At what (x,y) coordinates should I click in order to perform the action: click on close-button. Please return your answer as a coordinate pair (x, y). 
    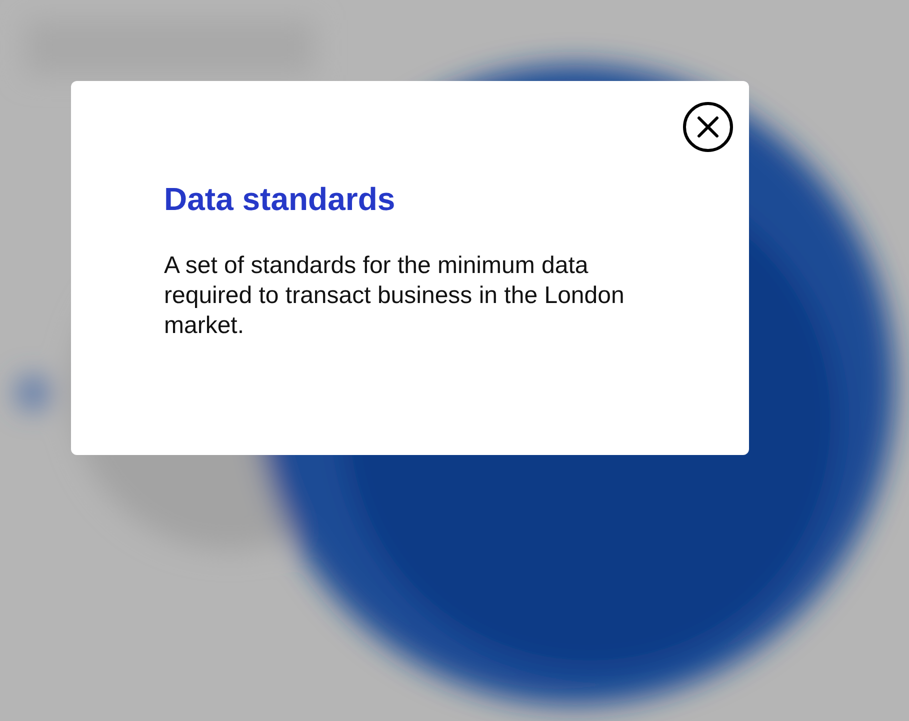
    Looking at the image, I should click on (708, 127).